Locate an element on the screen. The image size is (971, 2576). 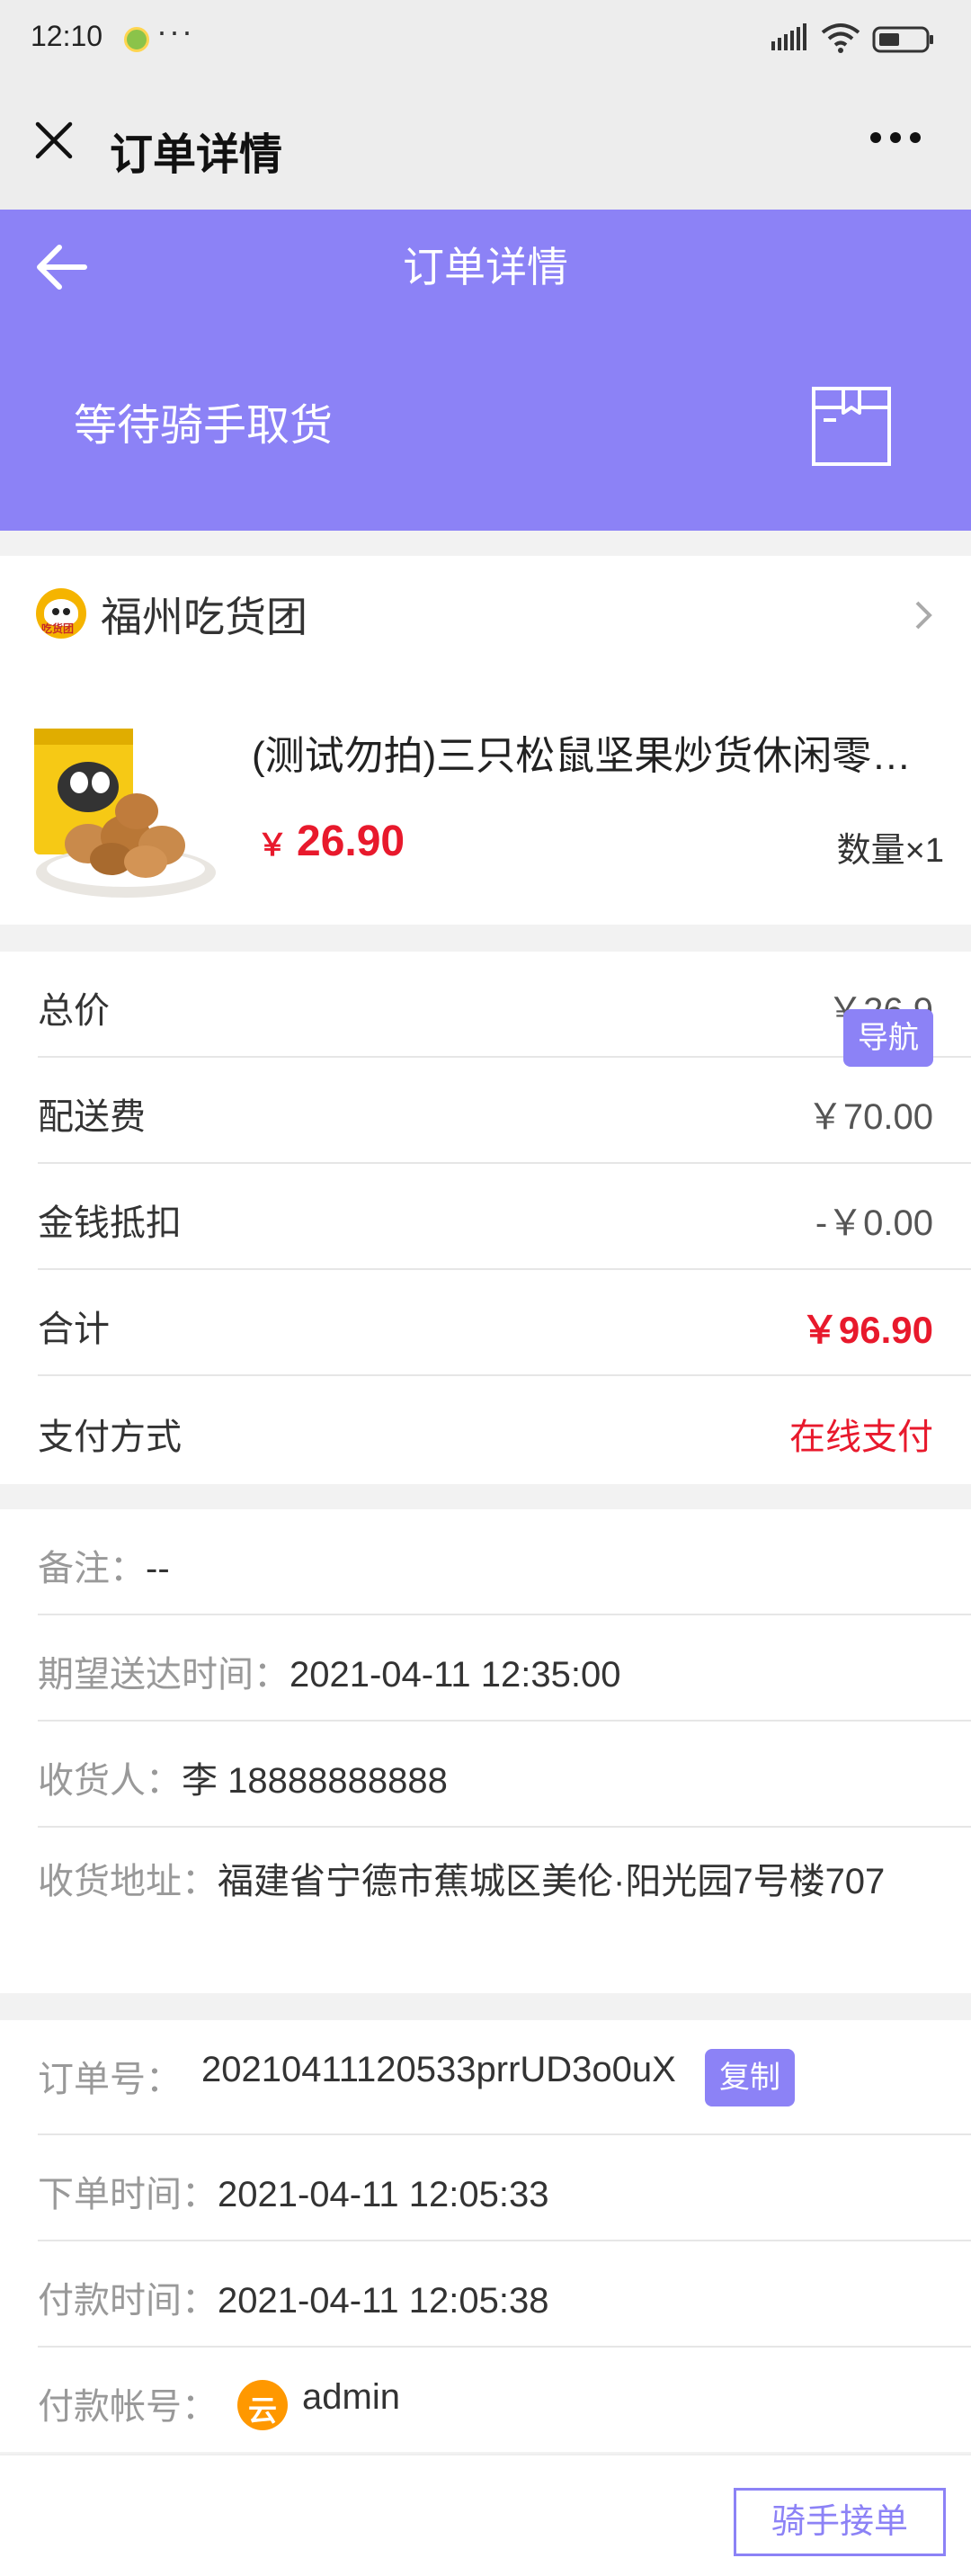
remark-label: 备注： is located at coordinates (92, 1568).